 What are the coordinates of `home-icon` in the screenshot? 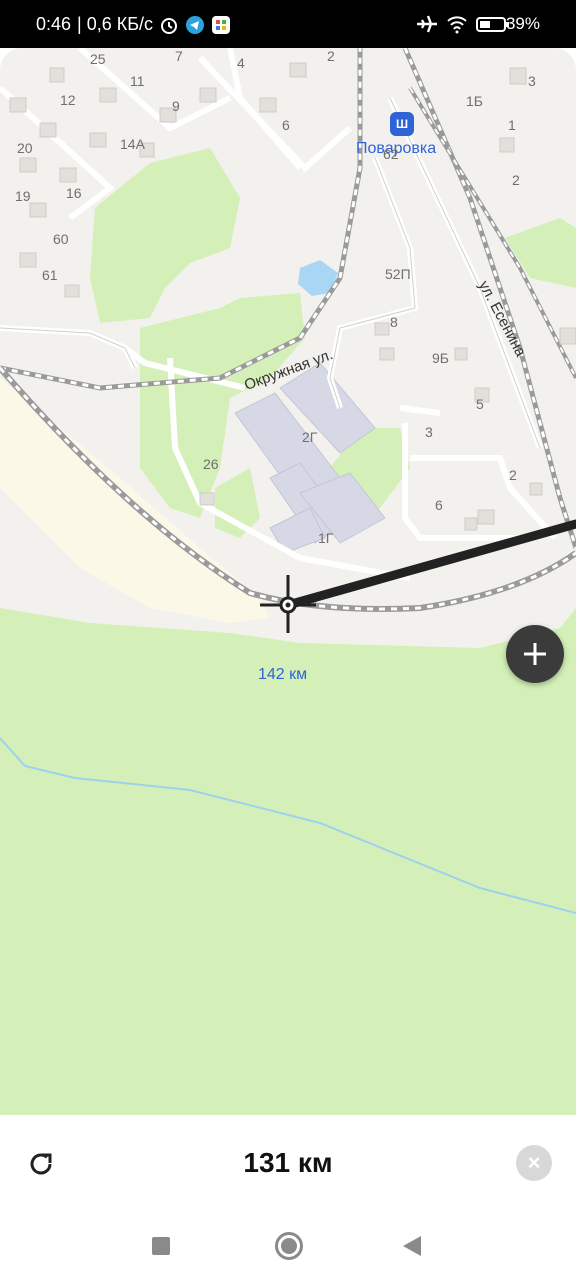 It's located at (289, 1246).